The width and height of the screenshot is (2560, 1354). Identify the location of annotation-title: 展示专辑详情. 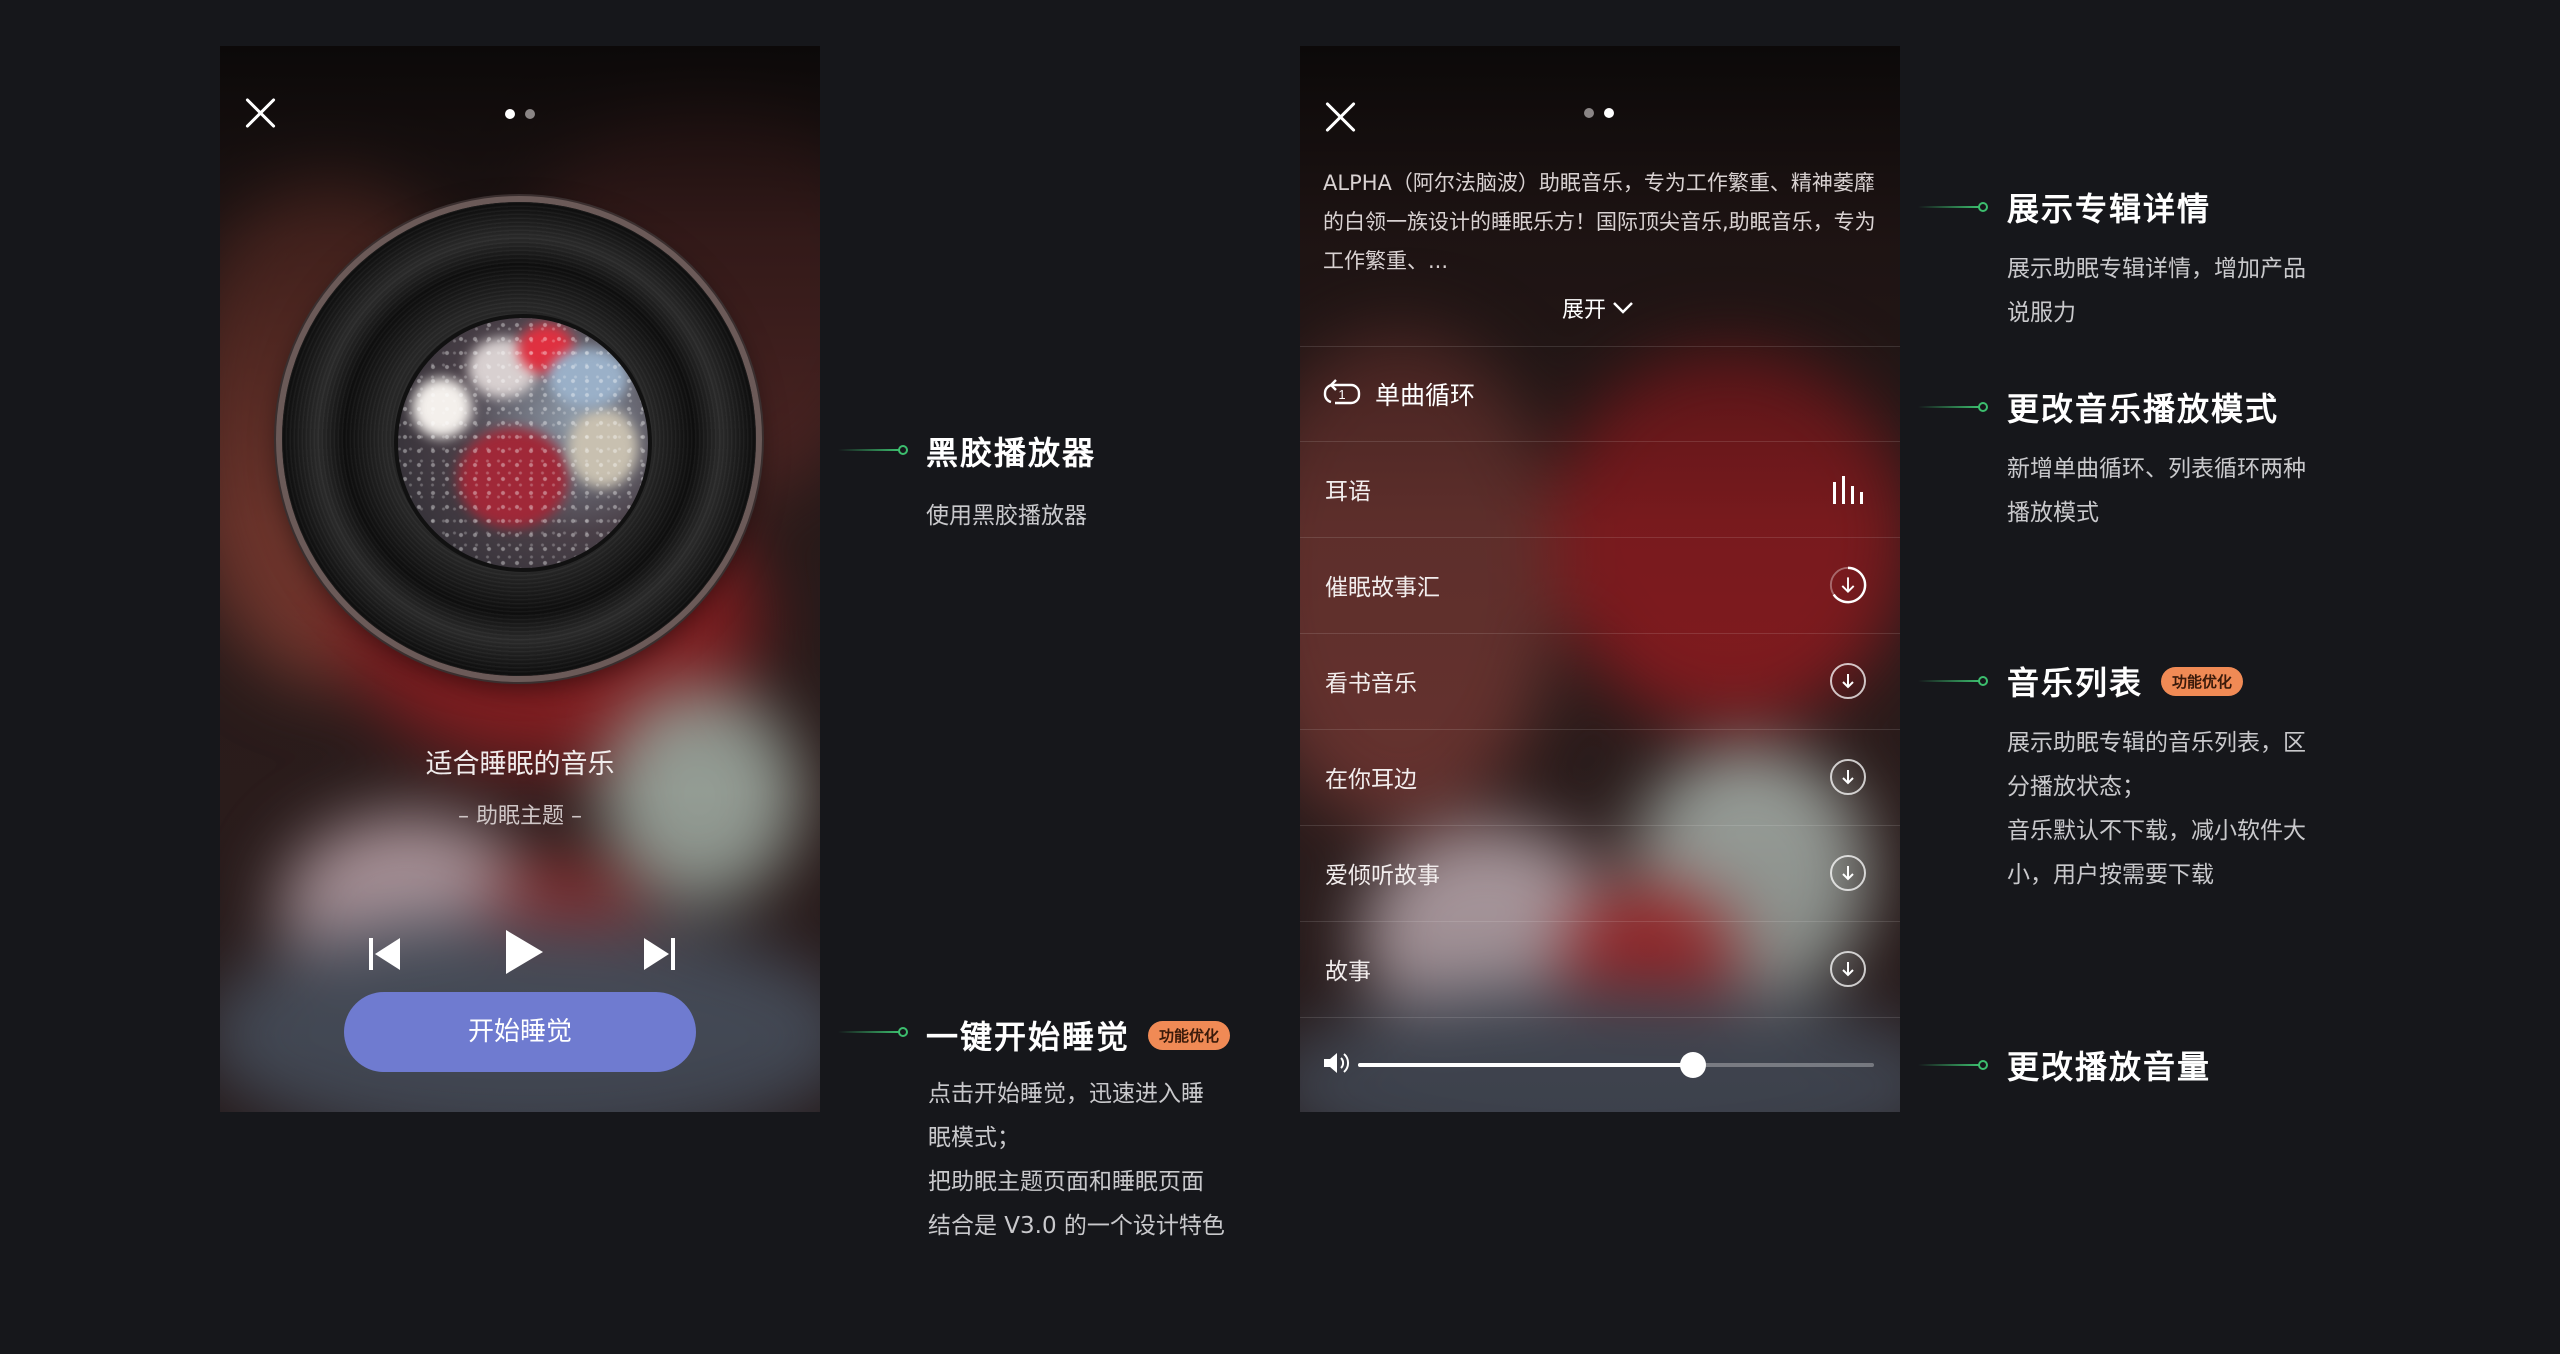
(2109, 207).